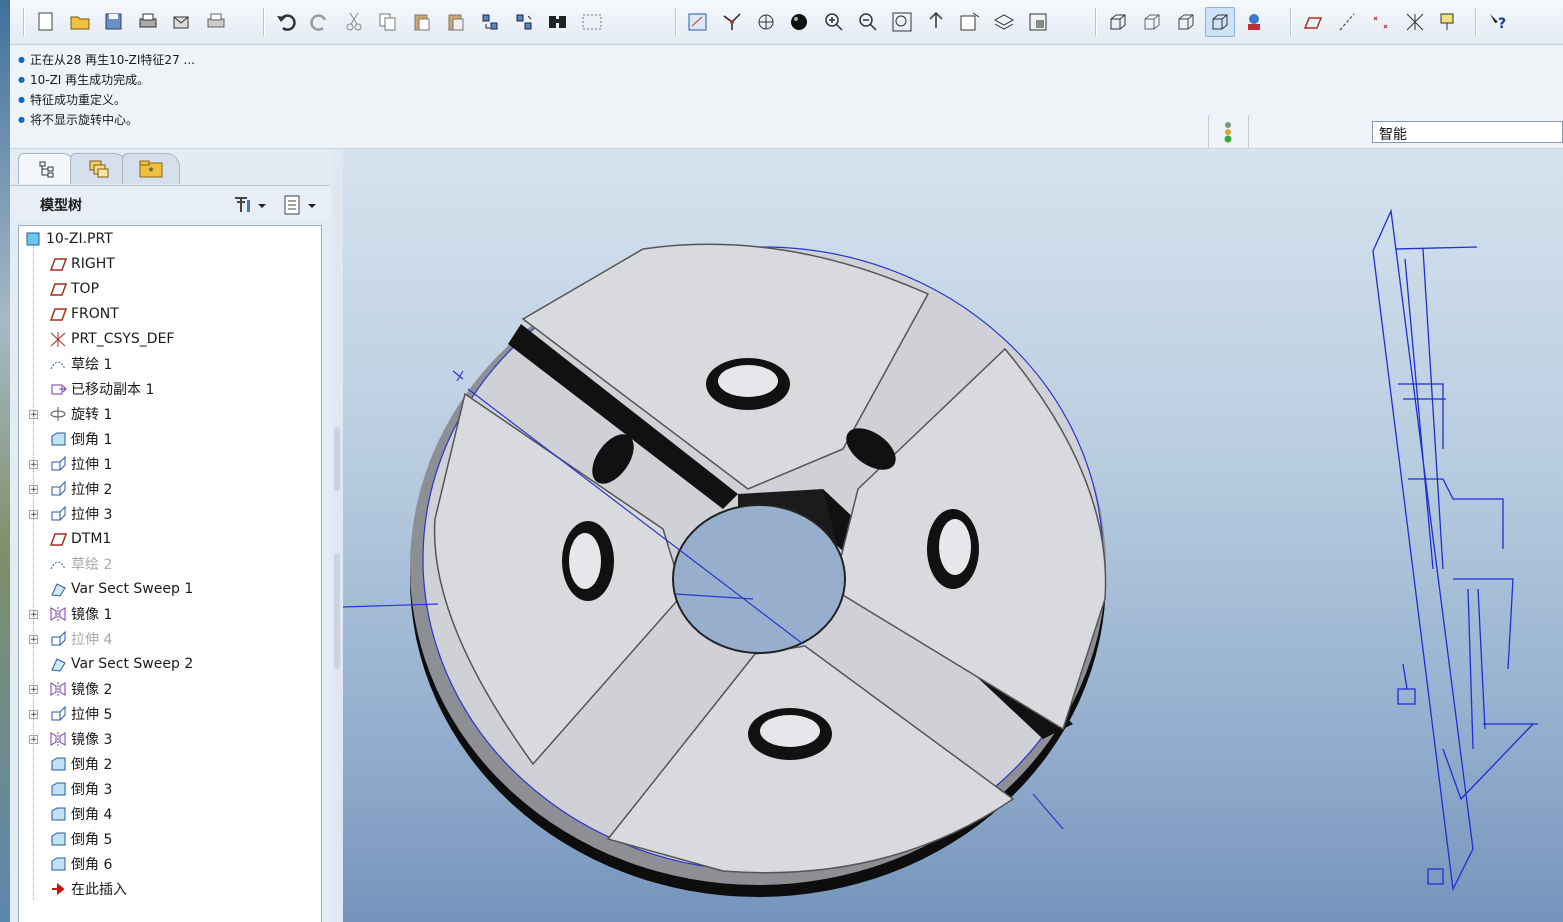  What do you see at coordinates (70, 714) in the screenshot?
I see `tree-item: + 拉伸 5` at bounding box center [70, 714].